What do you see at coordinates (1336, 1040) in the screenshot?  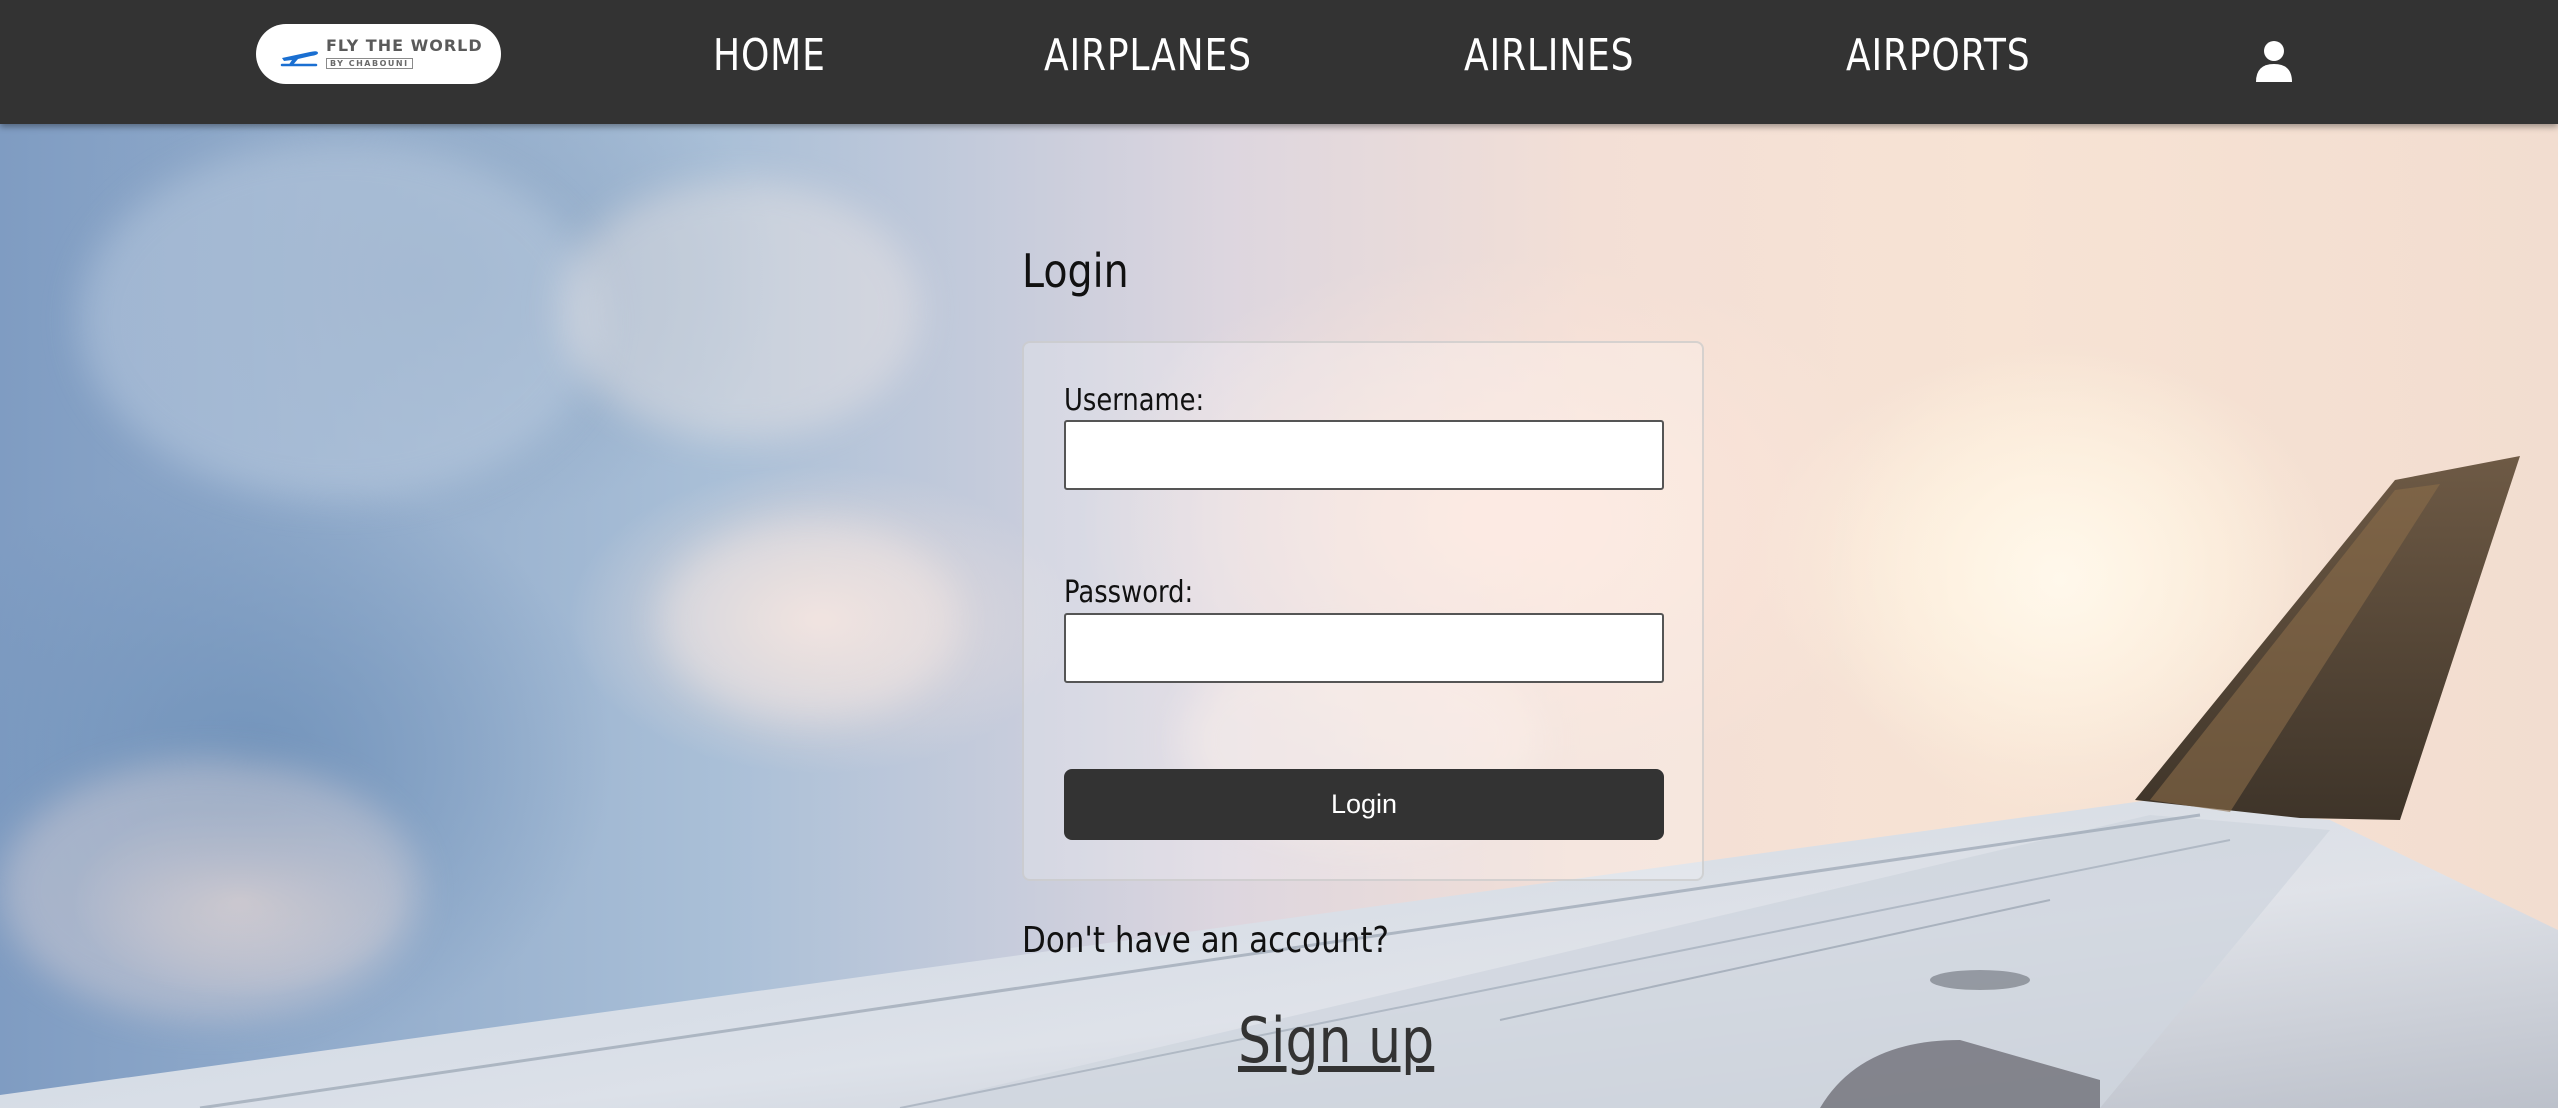 I see `signup-link: Sign up` at bounding box center [1336, 1040].